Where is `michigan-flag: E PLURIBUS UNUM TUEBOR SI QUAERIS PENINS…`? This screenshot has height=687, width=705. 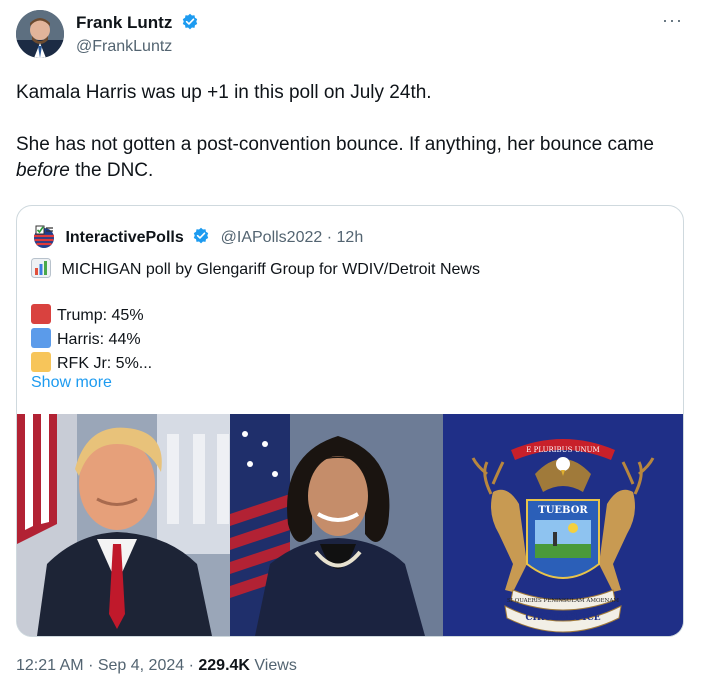
michigan-flag: E PLURIBUS UNUM TUEBOR SI QUAERIS PENINS… is located at coordinates (563, 525).